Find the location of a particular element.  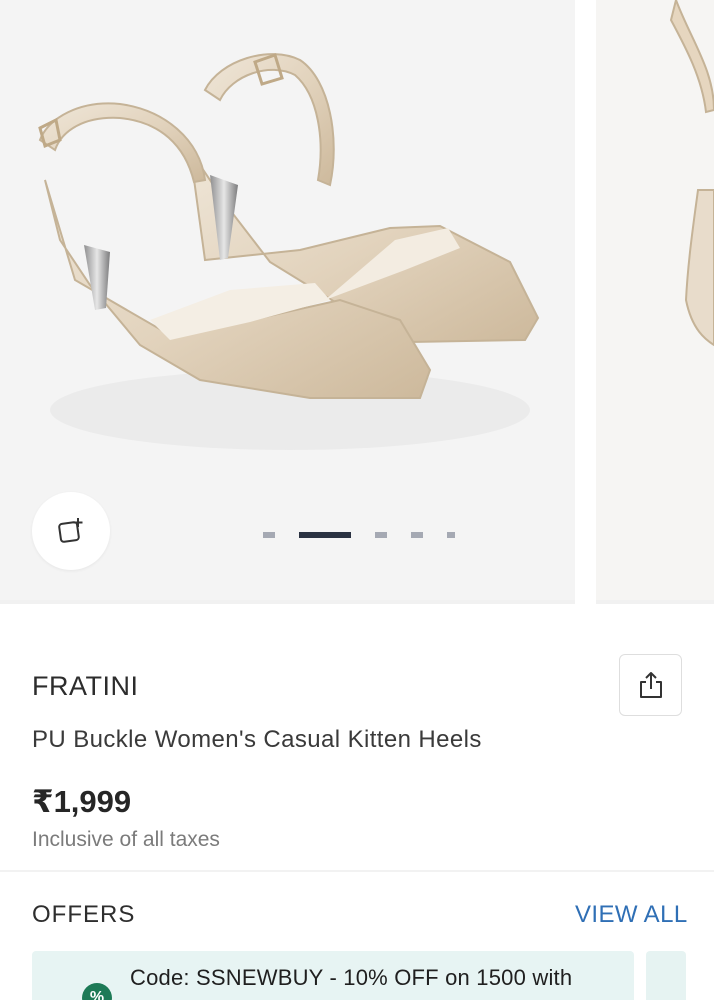

share-icon is located at coordinates (650, 685).